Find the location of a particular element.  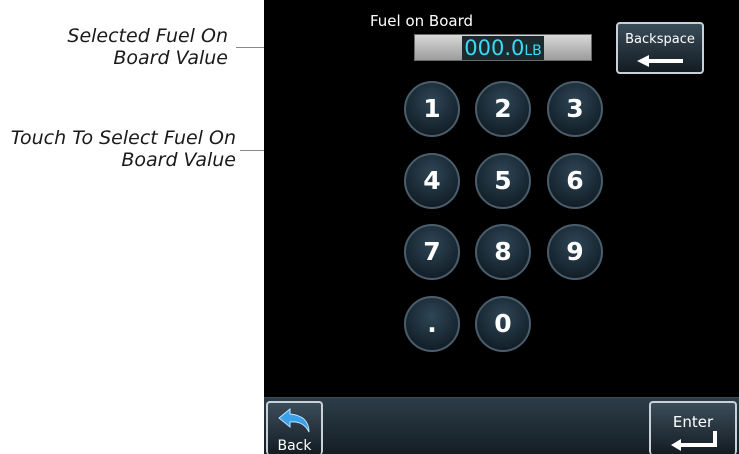

enter-button: Enter is located at coordinates (693, 427).